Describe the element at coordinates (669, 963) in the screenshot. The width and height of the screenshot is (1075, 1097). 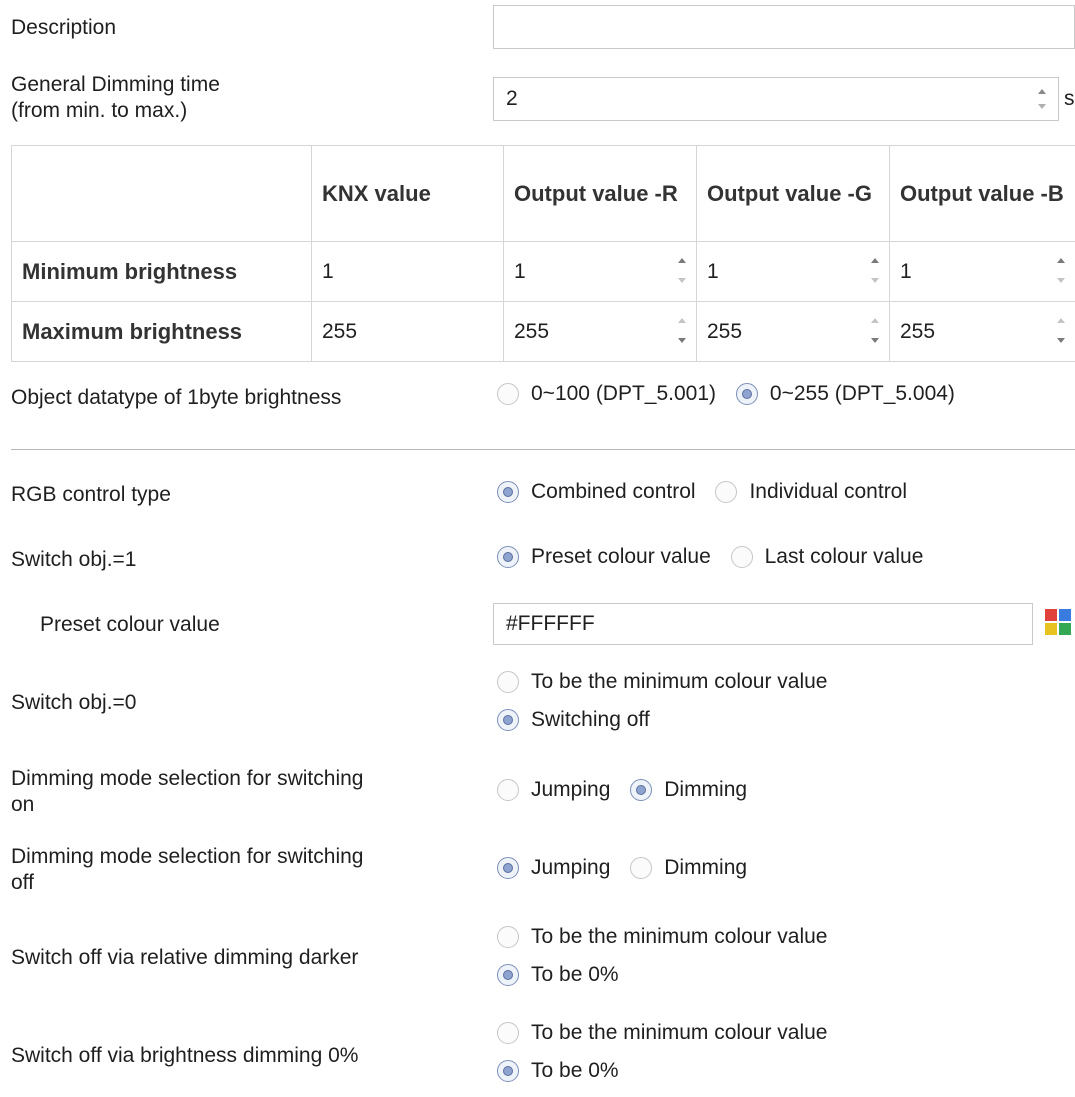
I see `rel-dim-radio-group: To be the minimum colour value To be 0%` at that location.